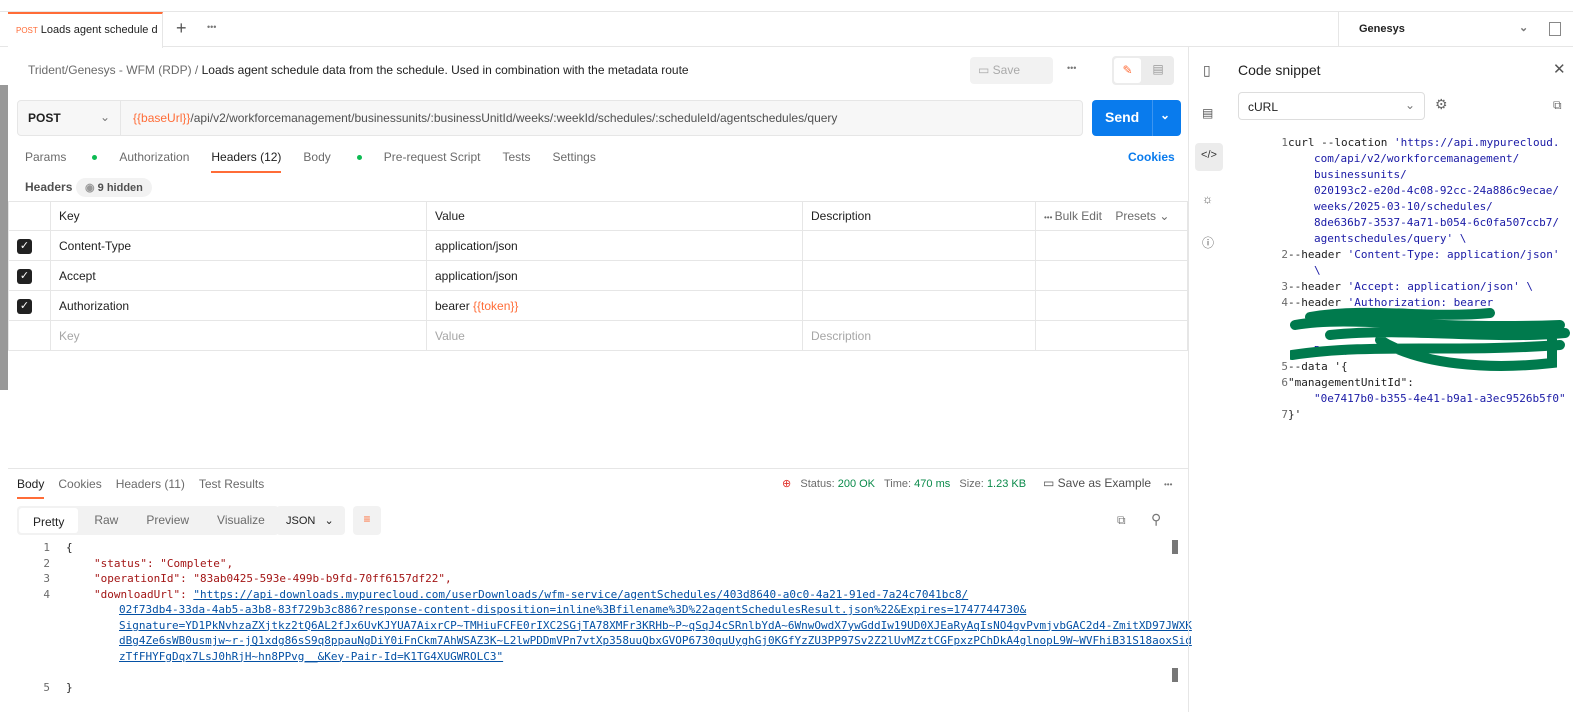  What do you see at coordinates (69, 687) in the screenshot?
I see `json-line: }` at bounding box center [69, 687].